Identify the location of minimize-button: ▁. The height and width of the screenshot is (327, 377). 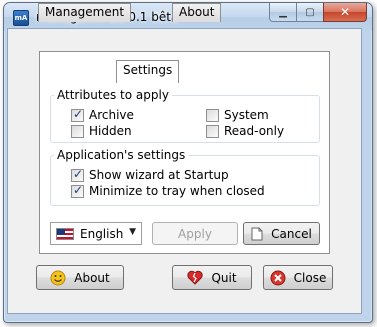
(282, 12).